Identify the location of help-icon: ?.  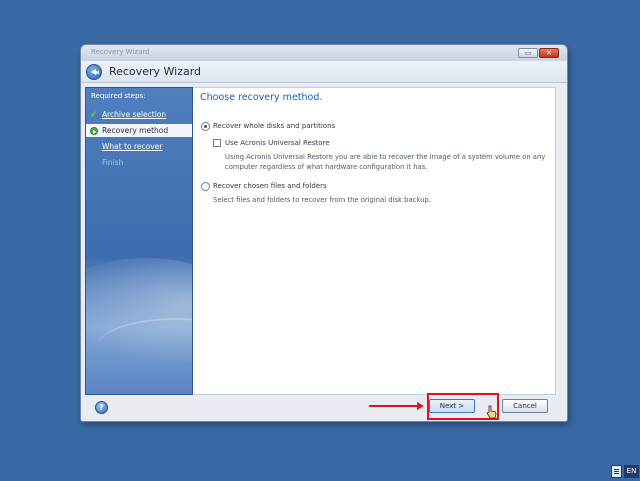
(101, 407).